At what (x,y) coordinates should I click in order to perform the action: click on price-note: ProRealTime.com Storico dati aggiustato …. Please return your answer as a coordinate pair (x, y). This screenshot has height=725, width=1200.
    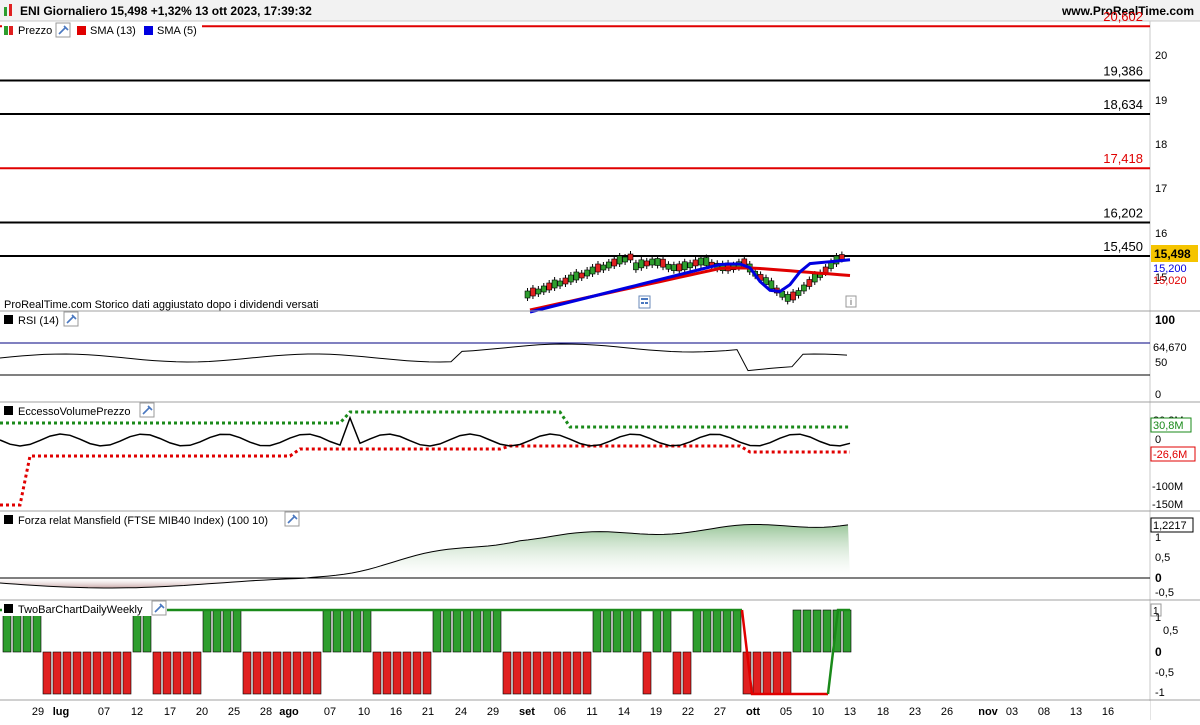
    Looking at the image, I should click on (161, 305).